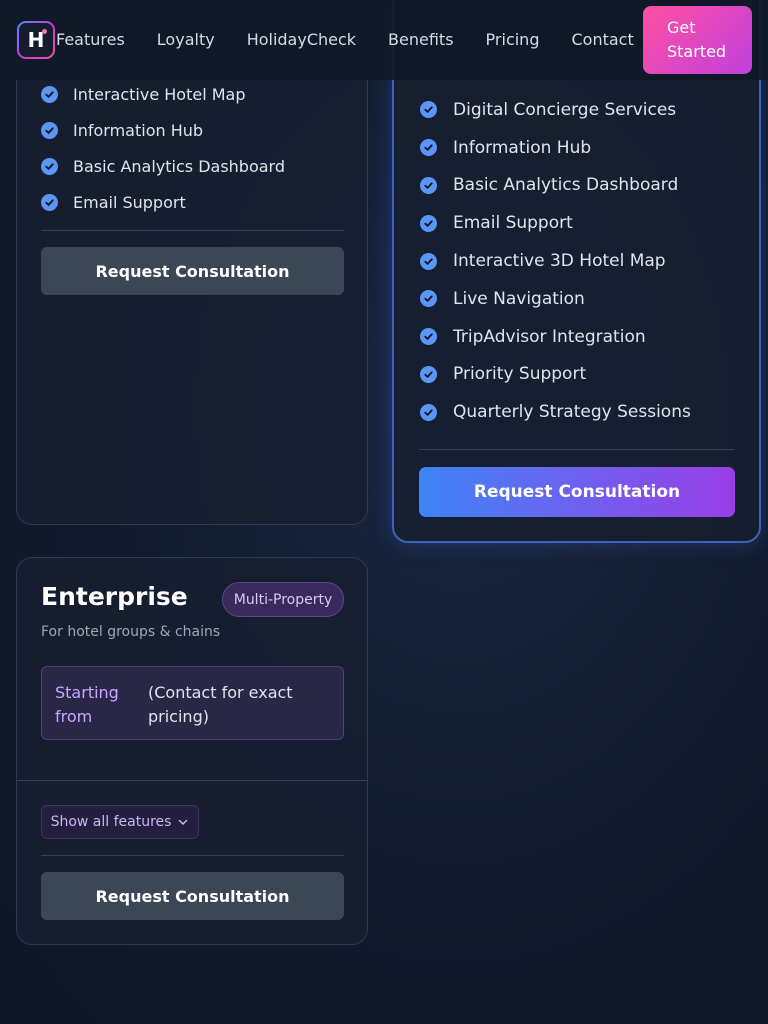 The width and height of the screenshot is (768, 1024). I want to click on feature-label: Priority Support, so click(520, 374).